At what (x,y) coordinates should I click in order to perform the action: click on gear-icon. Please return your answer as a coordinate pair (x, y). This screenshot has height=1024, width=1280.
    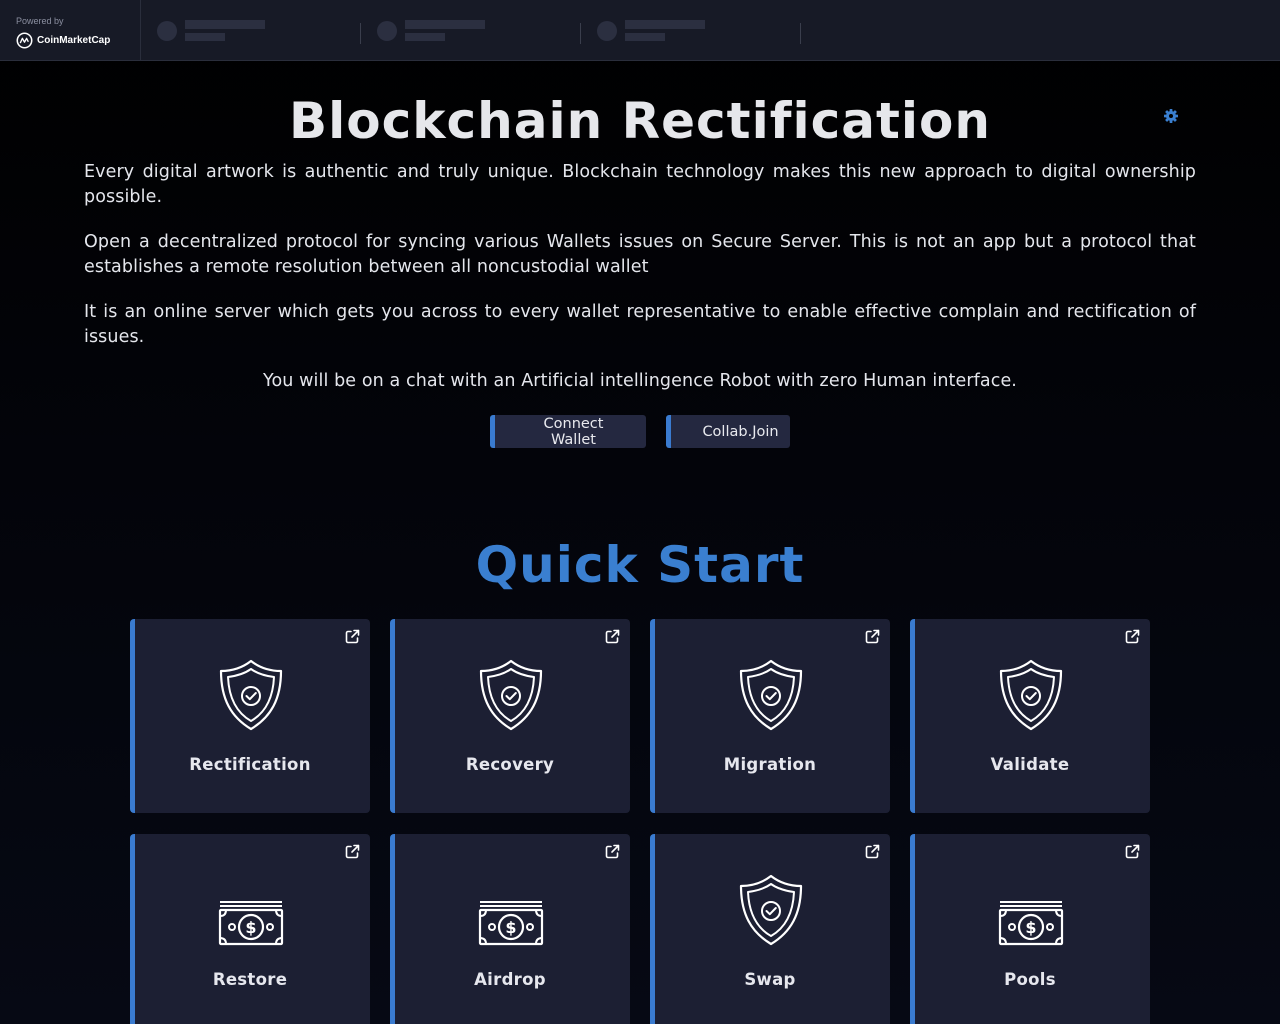
    Looking at the image, I should click on (1171, 116).